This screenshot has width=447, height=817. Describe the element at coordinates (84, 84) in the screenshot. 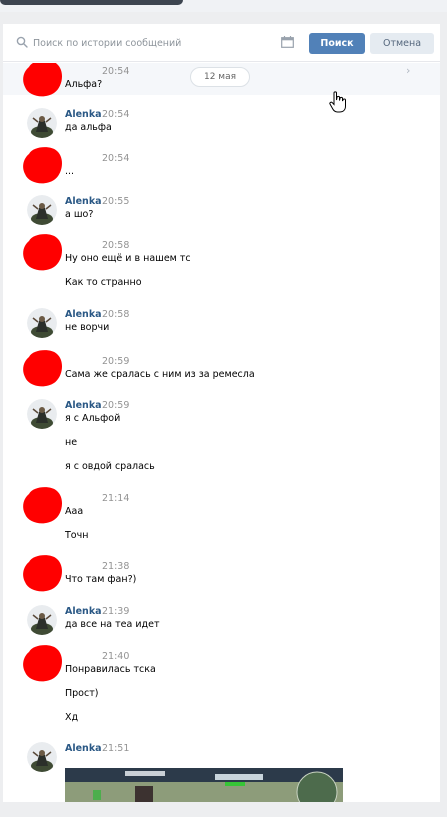

I see `message-text: Альфа?` at that location.